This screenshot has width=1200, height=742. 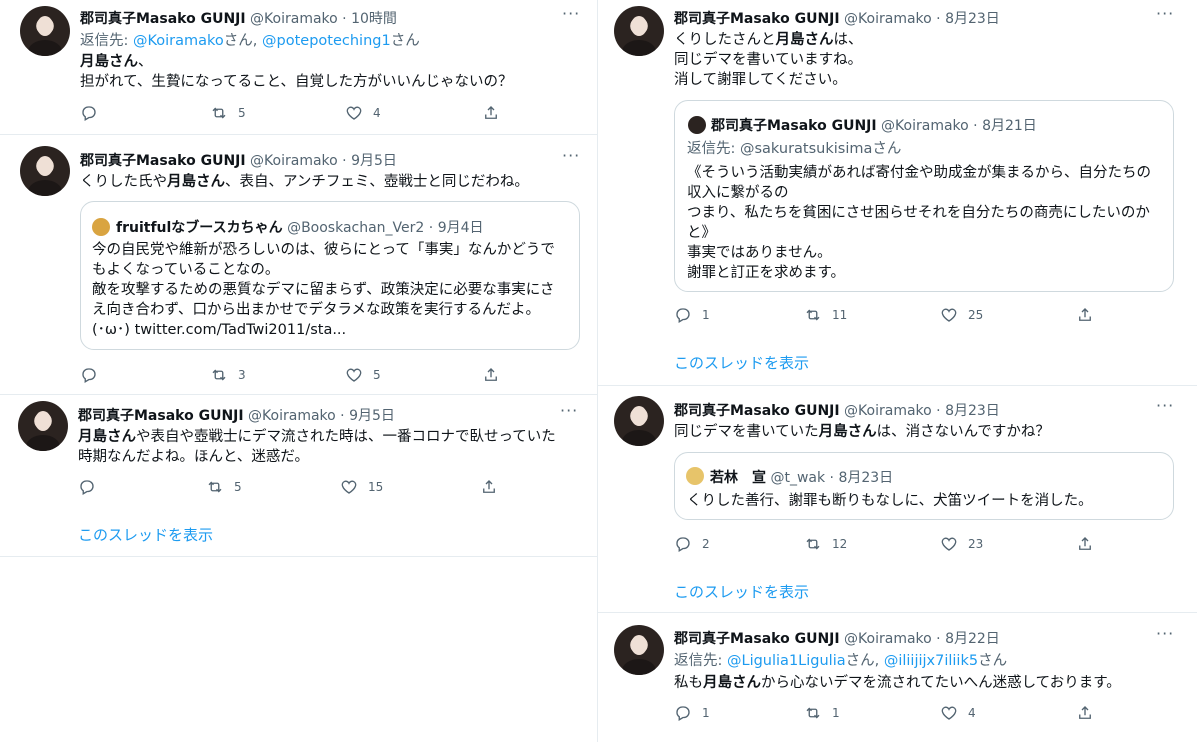 What do you see at coordinates (890, 501) in the screenshot?
I see `quoted-text: くりした善行、謝罪も断りもなしに、犬笛ツイートを消した。` at bounding box center [890, 501].